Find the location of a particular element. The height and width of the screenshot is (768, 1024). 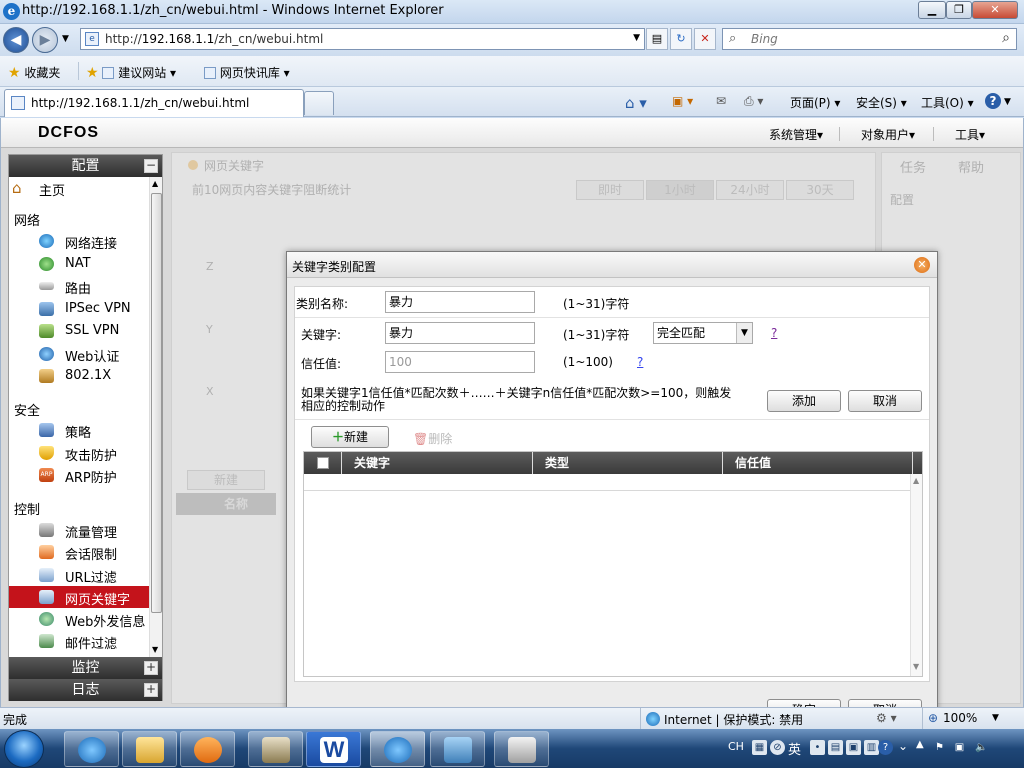

restore-button: ❐ is located at coordinates (959, 10).